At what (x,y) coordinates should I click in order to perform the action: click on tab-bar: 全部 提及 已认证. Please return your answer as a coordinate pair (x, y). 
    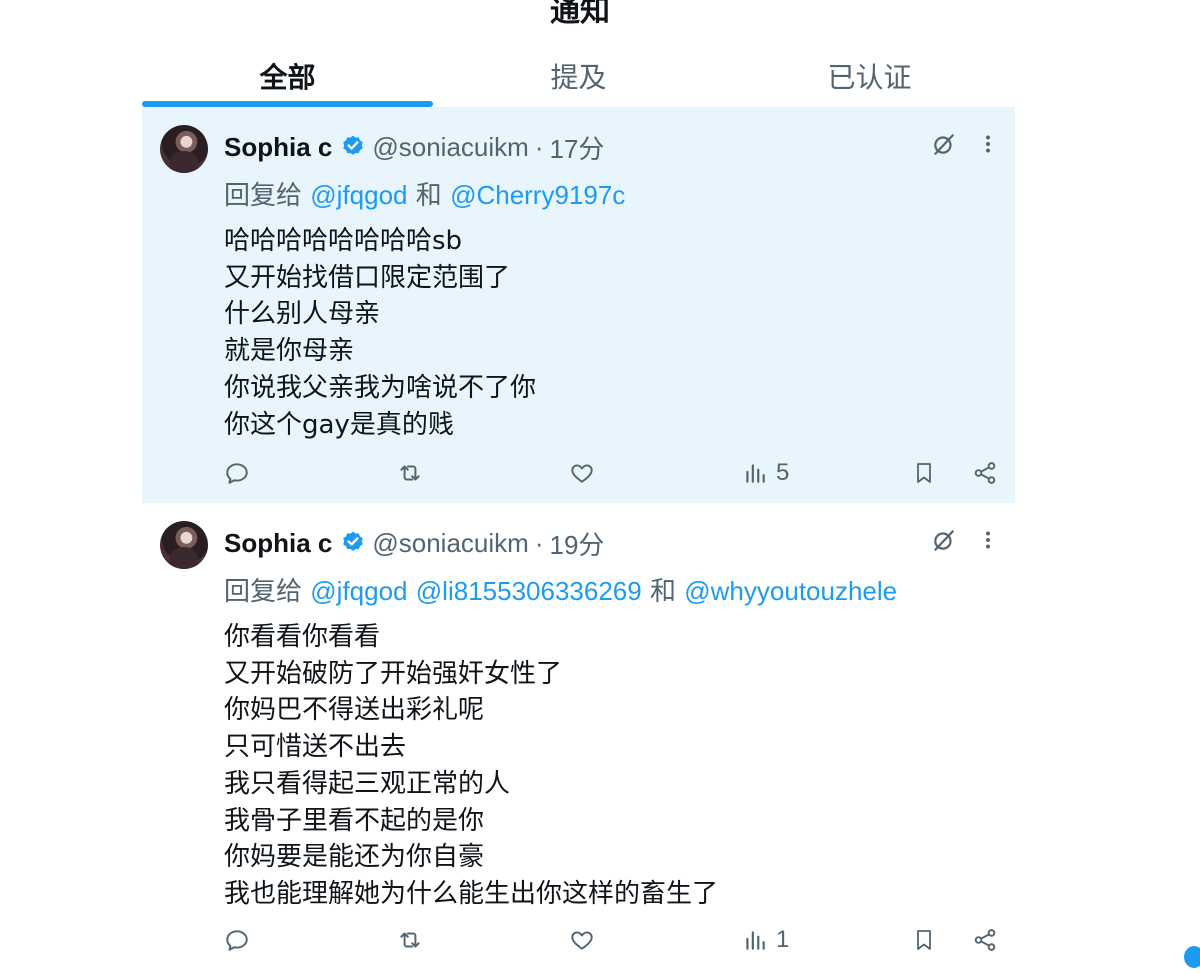
    Looking at the image, I should click on (578, 73).